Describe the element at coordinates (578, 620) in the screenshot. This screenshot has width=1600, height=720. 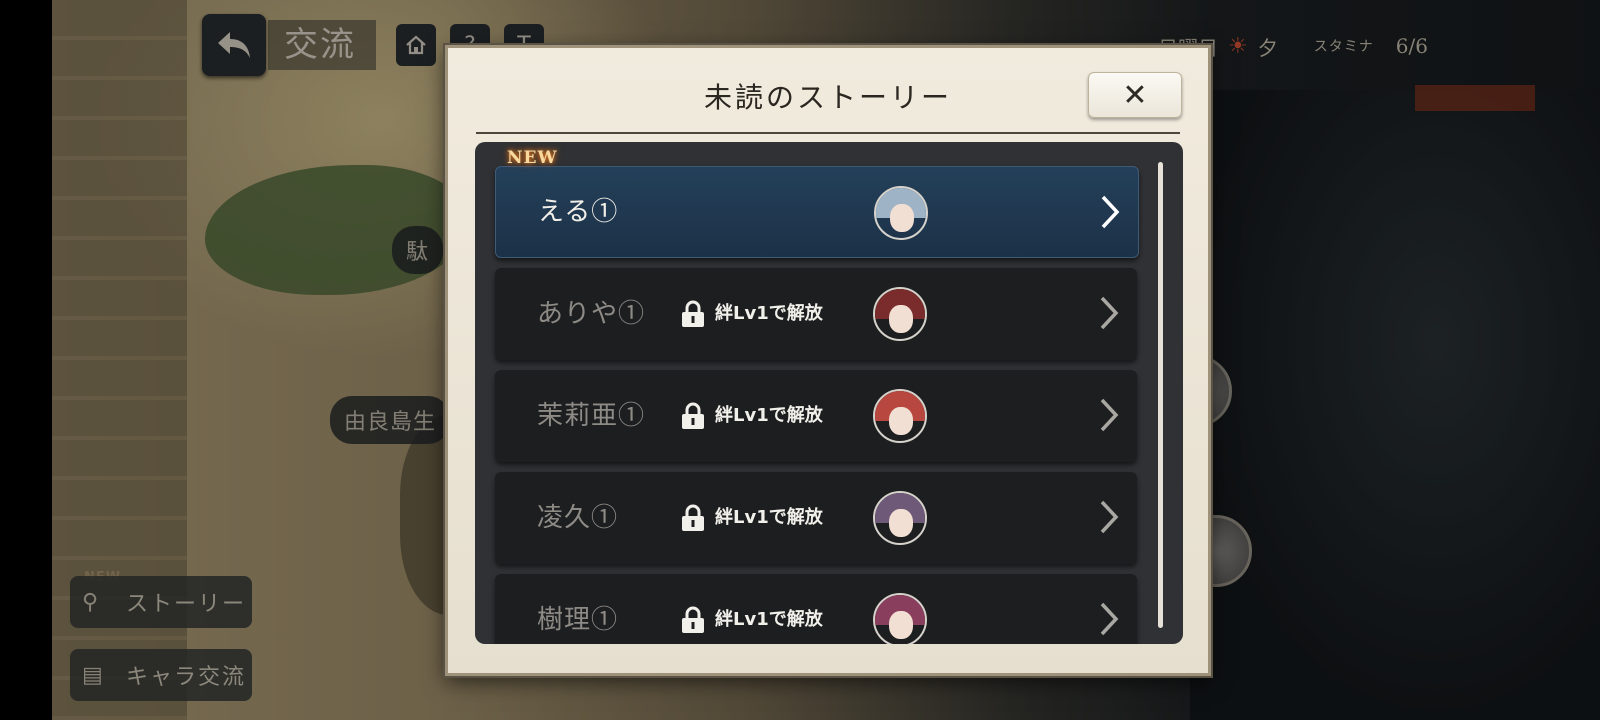
I see `story-name: 樹理①` at that location.